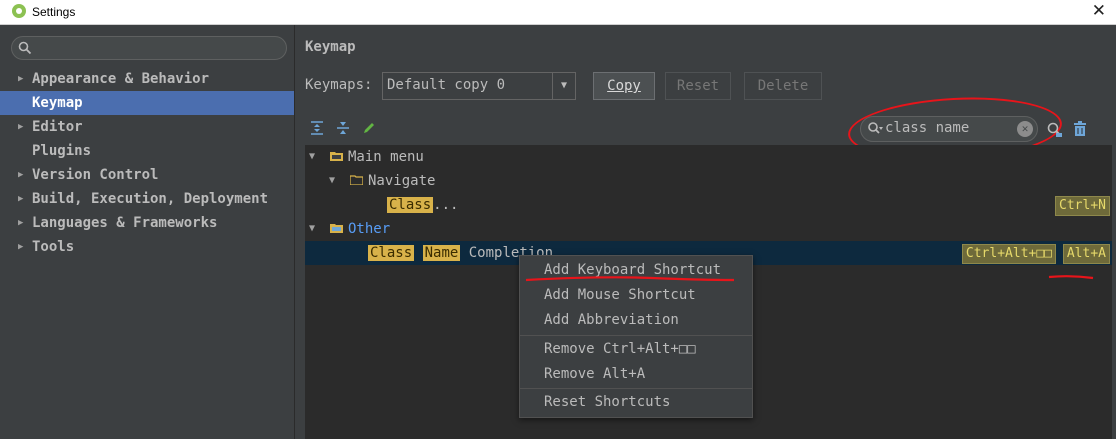  I want to click on copy-button: Copy, so click(624, 86).